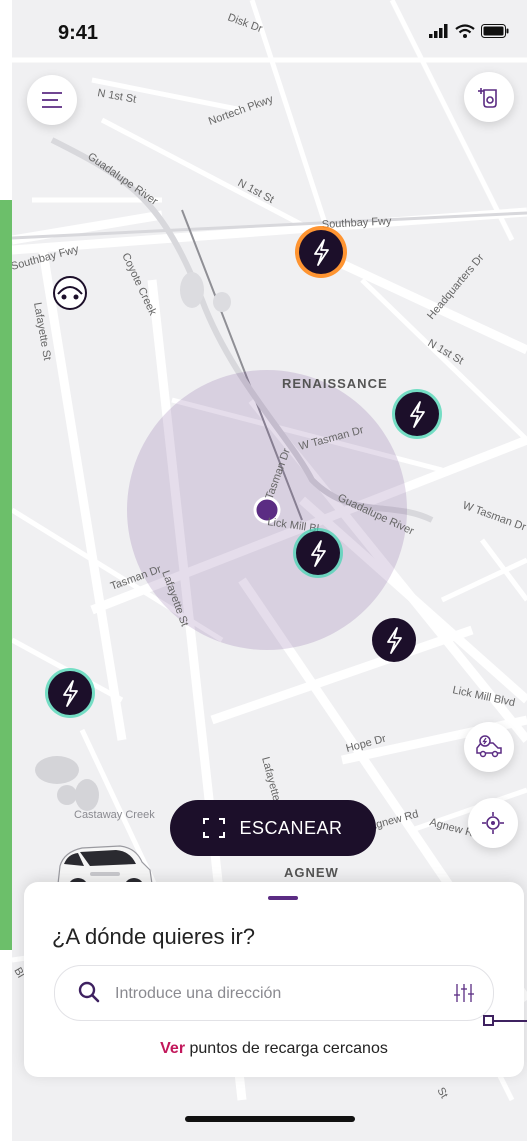  I want to click on menu-button, so click(52, 100).